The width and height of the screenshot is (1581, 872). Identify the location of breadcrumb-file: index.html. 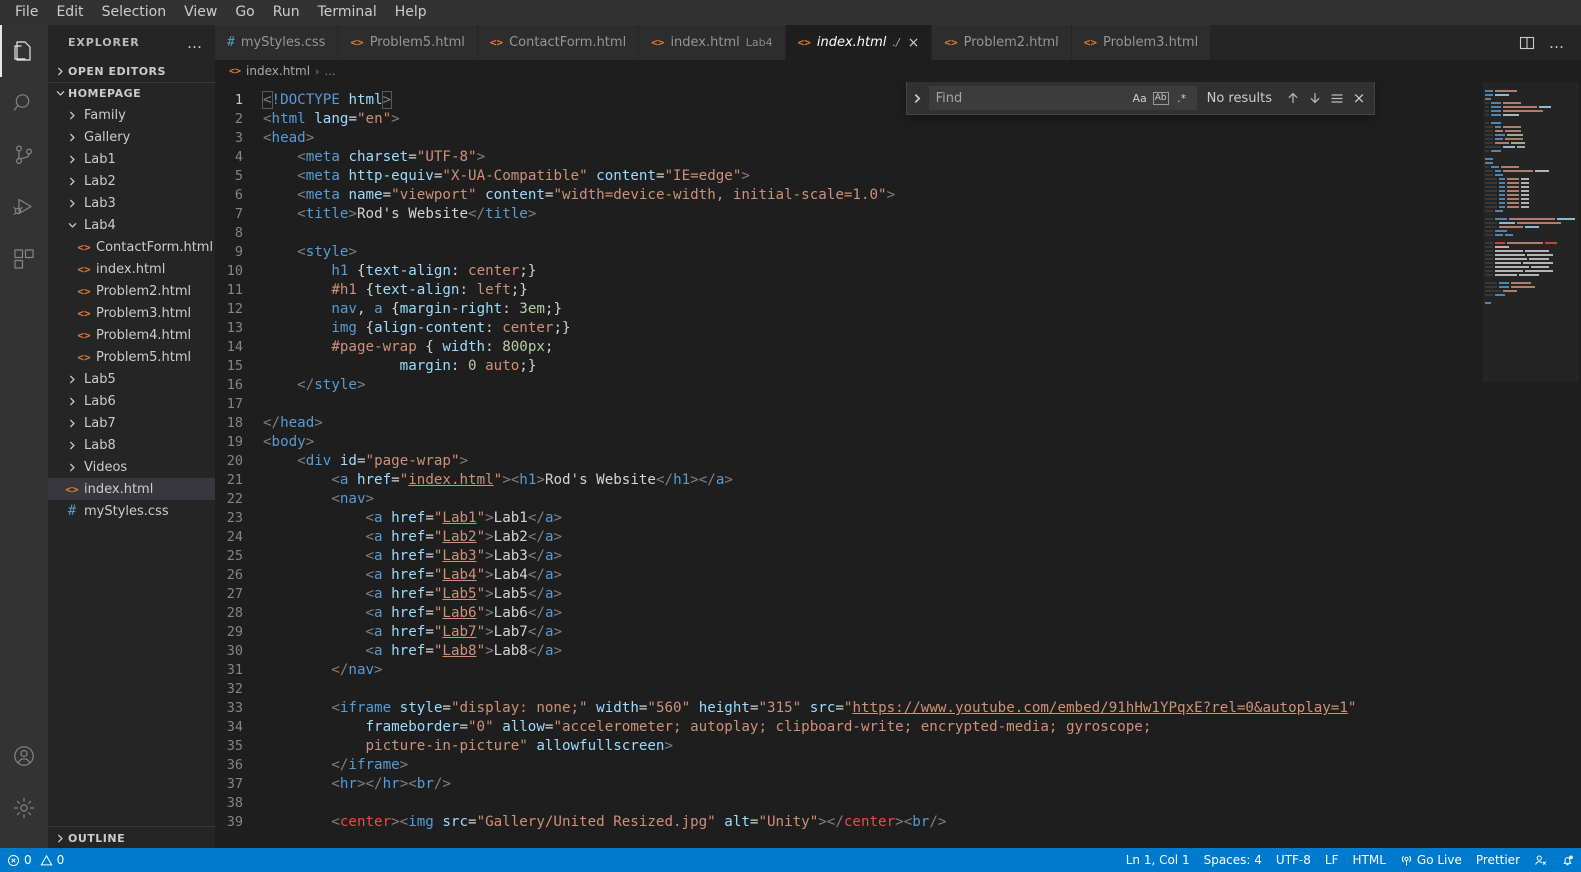
(278, 71).